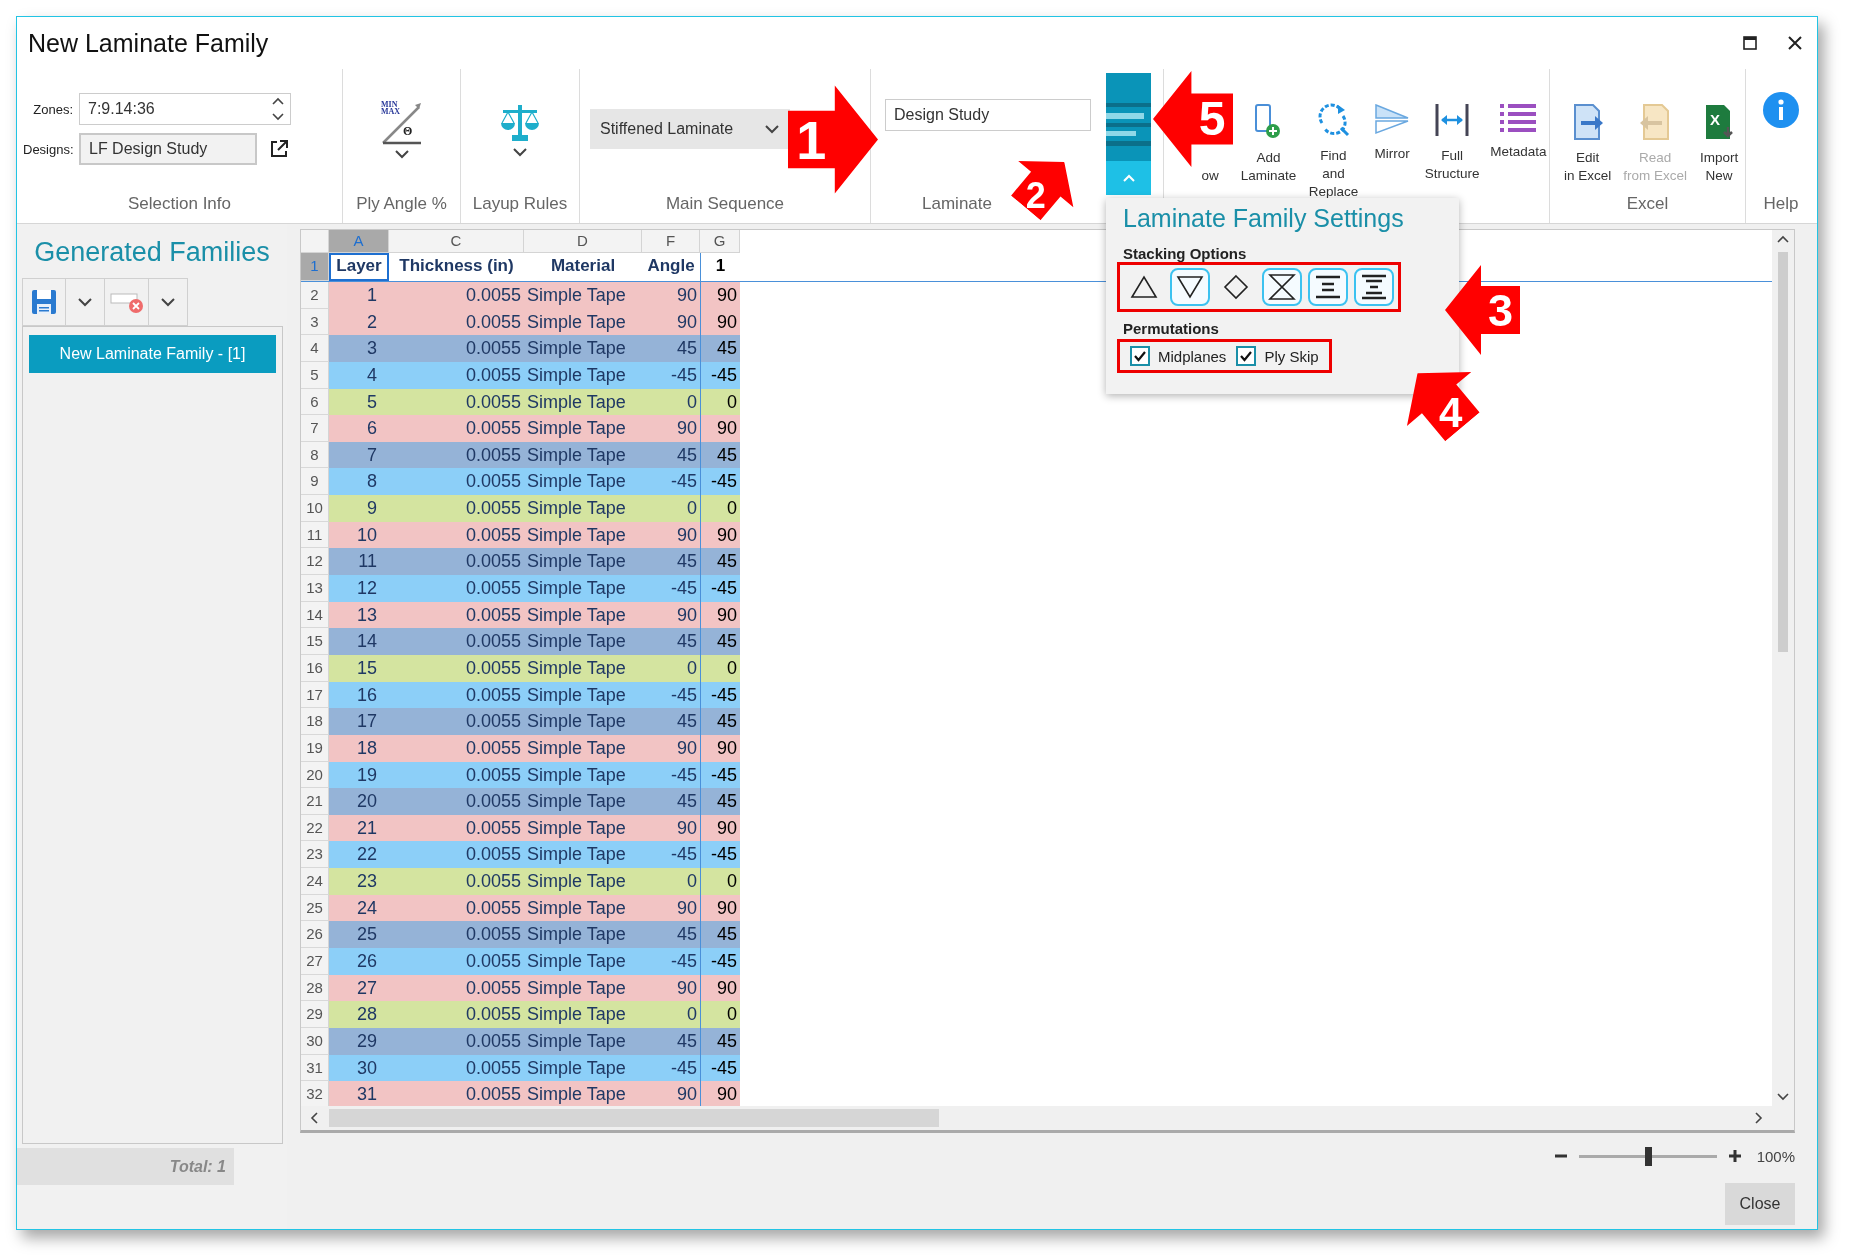 Image resolution: width=1850 pixels, height=1257 pixels. Describe the element at coordinates (583, 266) in the screenshot. I see `table-cell-text: Material` at that location.